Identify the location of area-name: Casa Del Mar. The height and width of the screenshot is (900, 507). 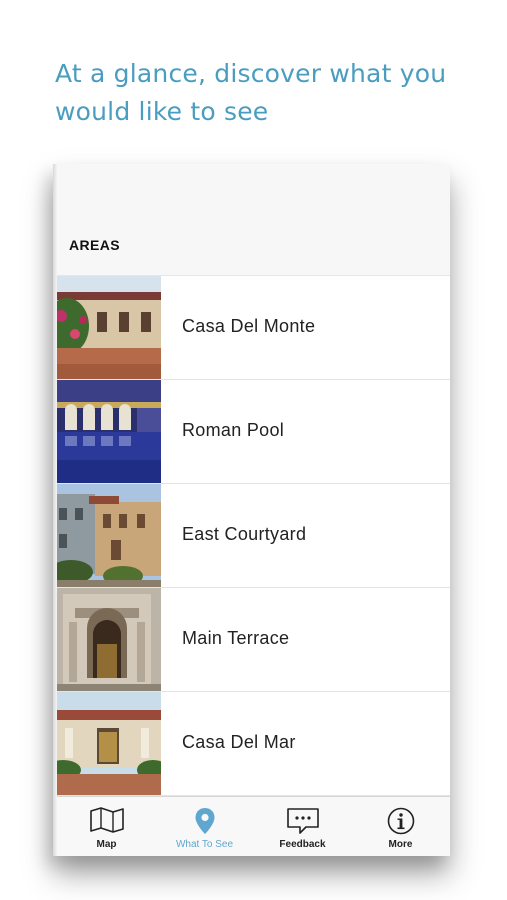
(239, 742).